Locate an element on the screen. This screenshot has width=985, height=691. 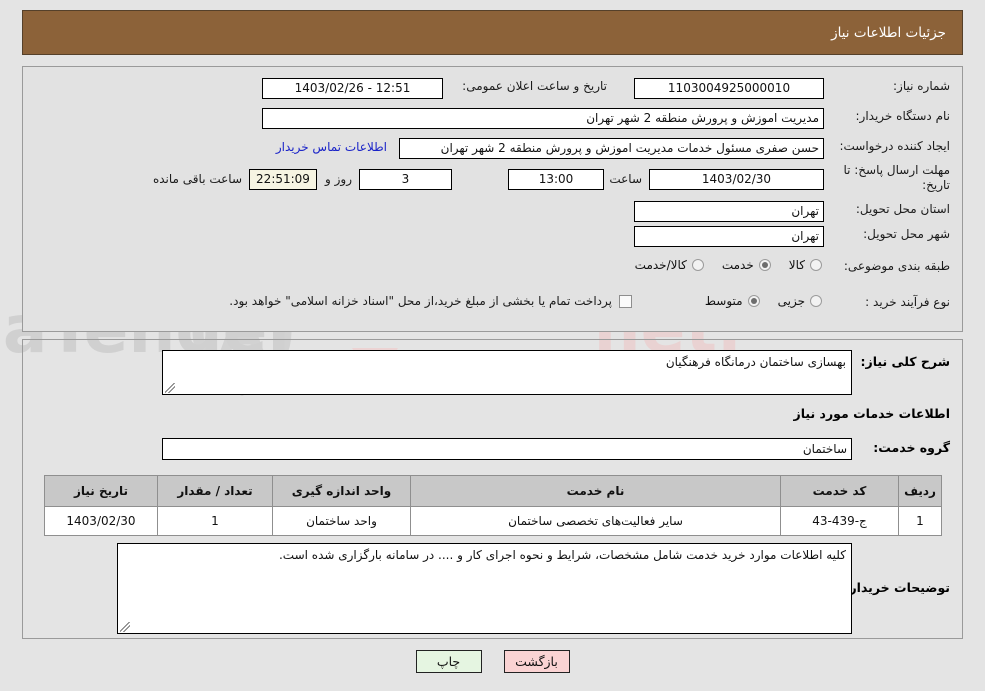
cell-unit: واحد ساختمان is located at coordinates (341, 521).